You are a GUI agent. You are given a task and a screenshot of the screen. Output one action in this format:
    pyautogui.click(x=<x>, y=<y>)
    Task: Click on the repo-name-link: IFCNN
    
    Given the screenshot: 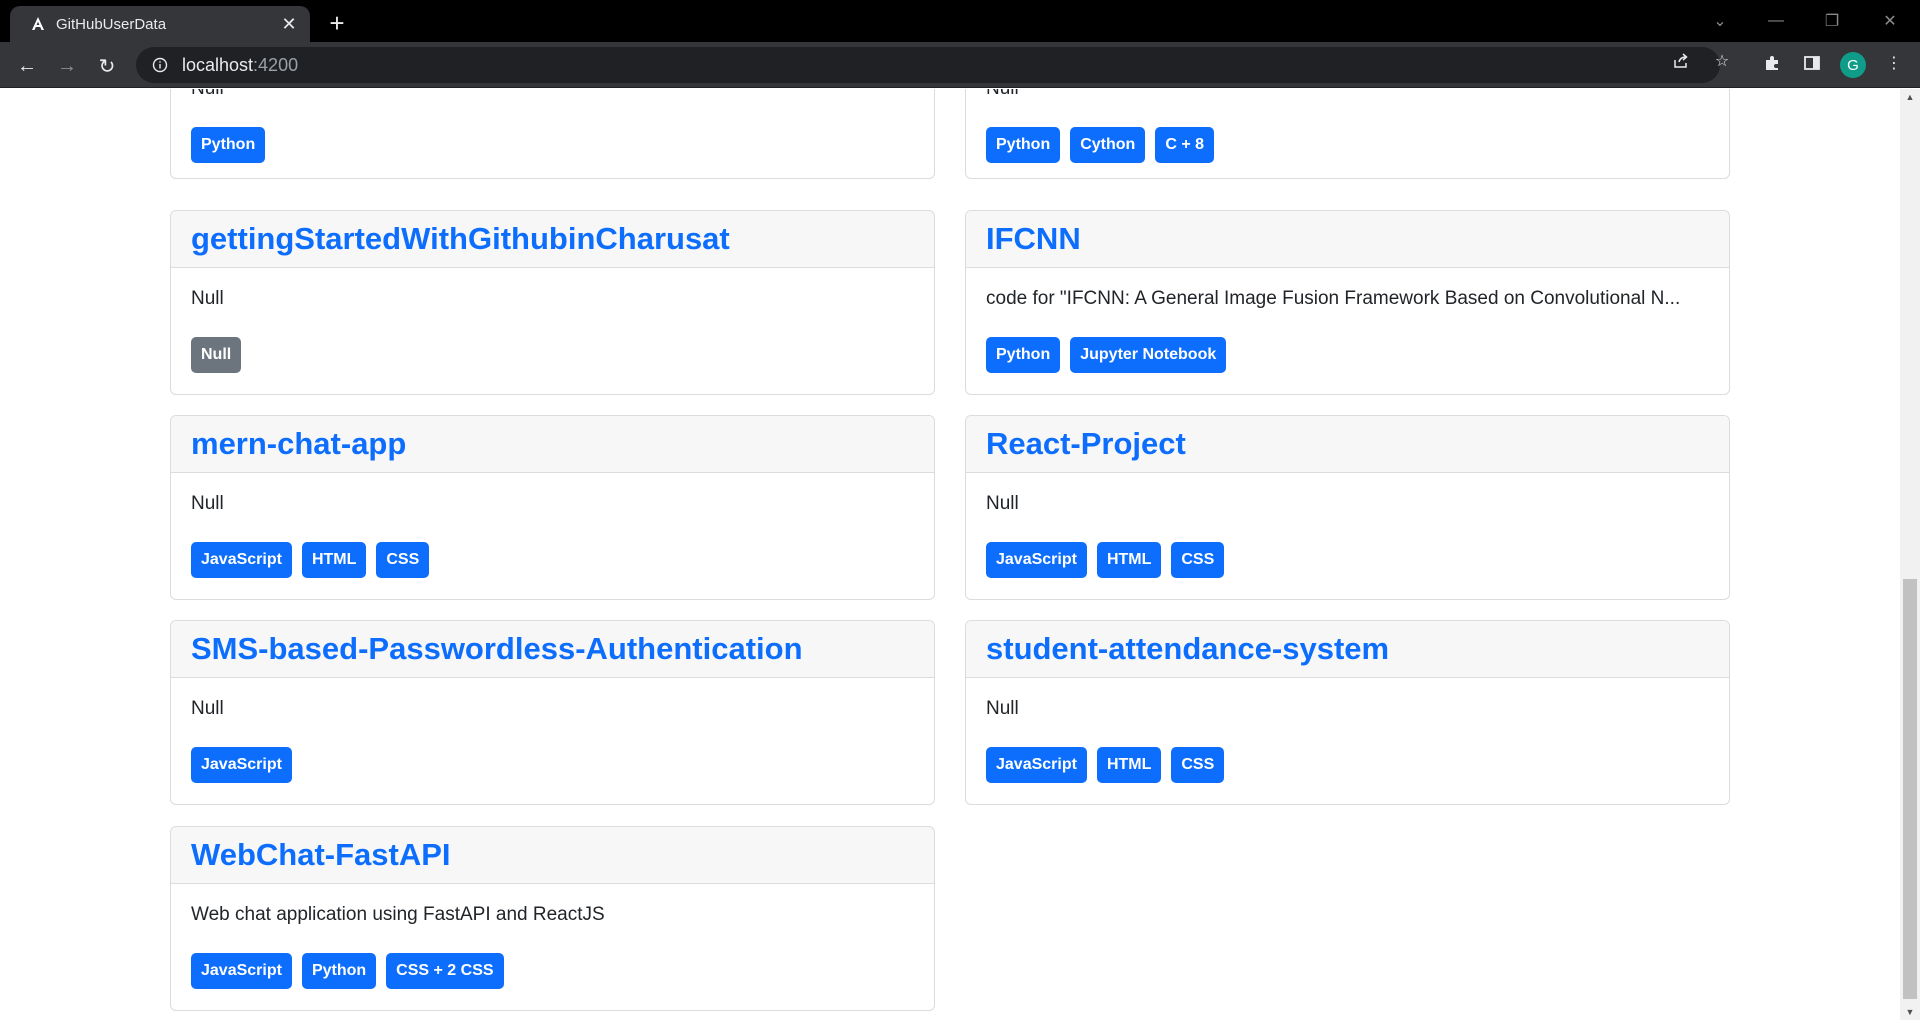 What is the action you would take?
    pyautogui.click(x=1033, y=239)
    